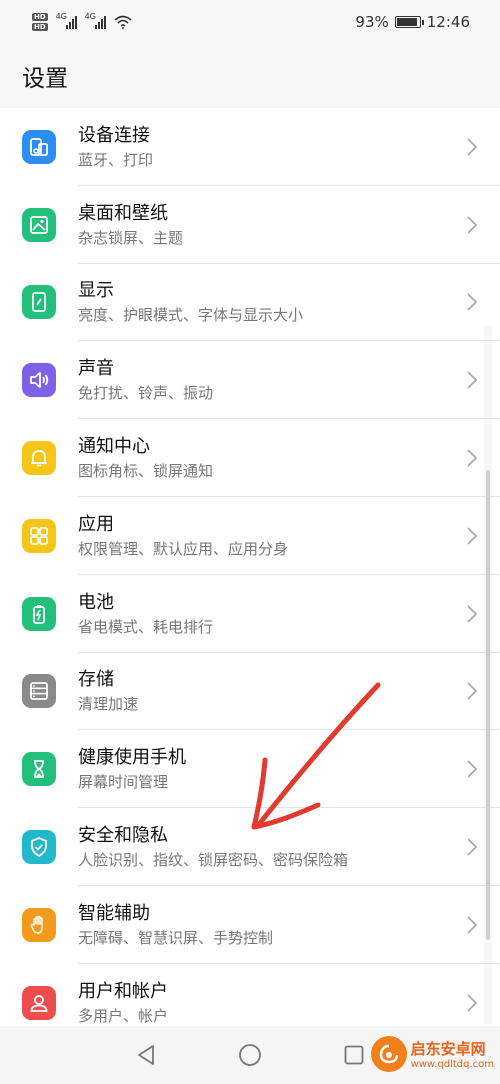 This screenshot has height=1084, width=500. Describe the element at coordinates (250, 769) in the screenshot. I see `settings-item: 健康使用手机 屏幕时间管理` at that location.